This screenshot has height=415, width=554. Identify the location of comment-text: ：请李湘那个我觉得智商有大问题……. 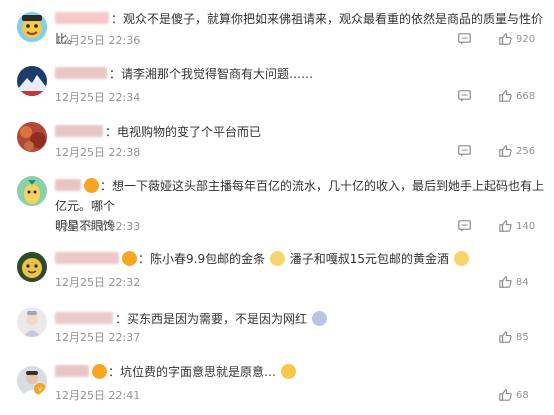
(300, 74).